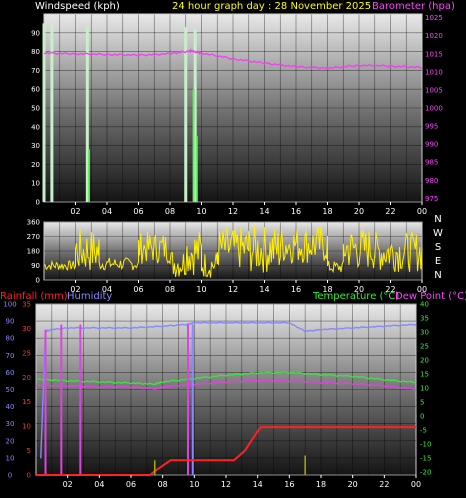  What do you see at coordinates (10, 322) in the screenshot?
I see `humidity-axis-tick: 90` at bounding box center [10, 322].